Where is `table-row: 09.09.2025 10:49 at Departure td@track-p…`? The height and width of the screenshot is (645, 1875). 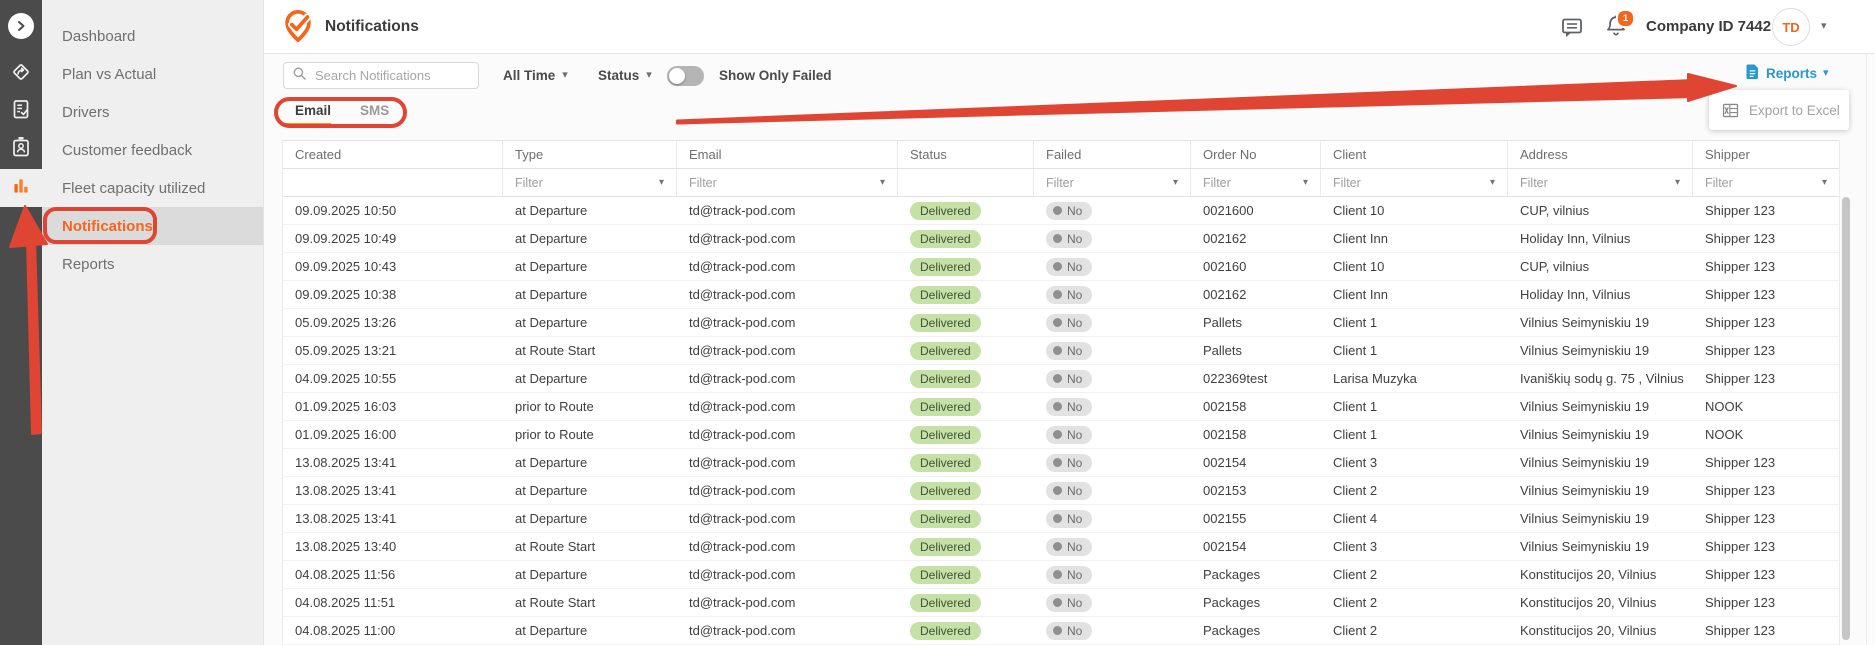
table-row: 09.09.2025 10:49 at Departure td@track-p… is located at coordinates (1061, 239).